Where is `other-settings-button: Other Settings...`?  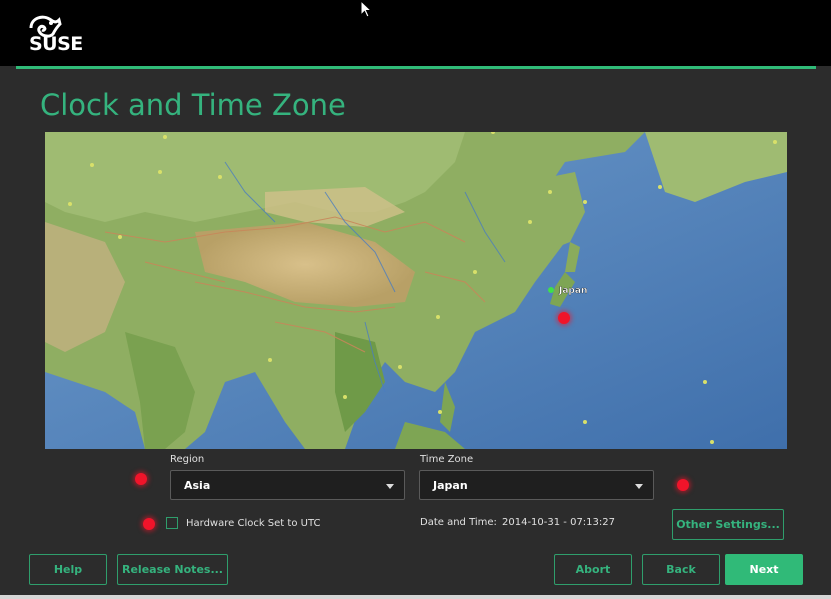
other-settings-button: Other Settings... is located at coordinates (728, 524).